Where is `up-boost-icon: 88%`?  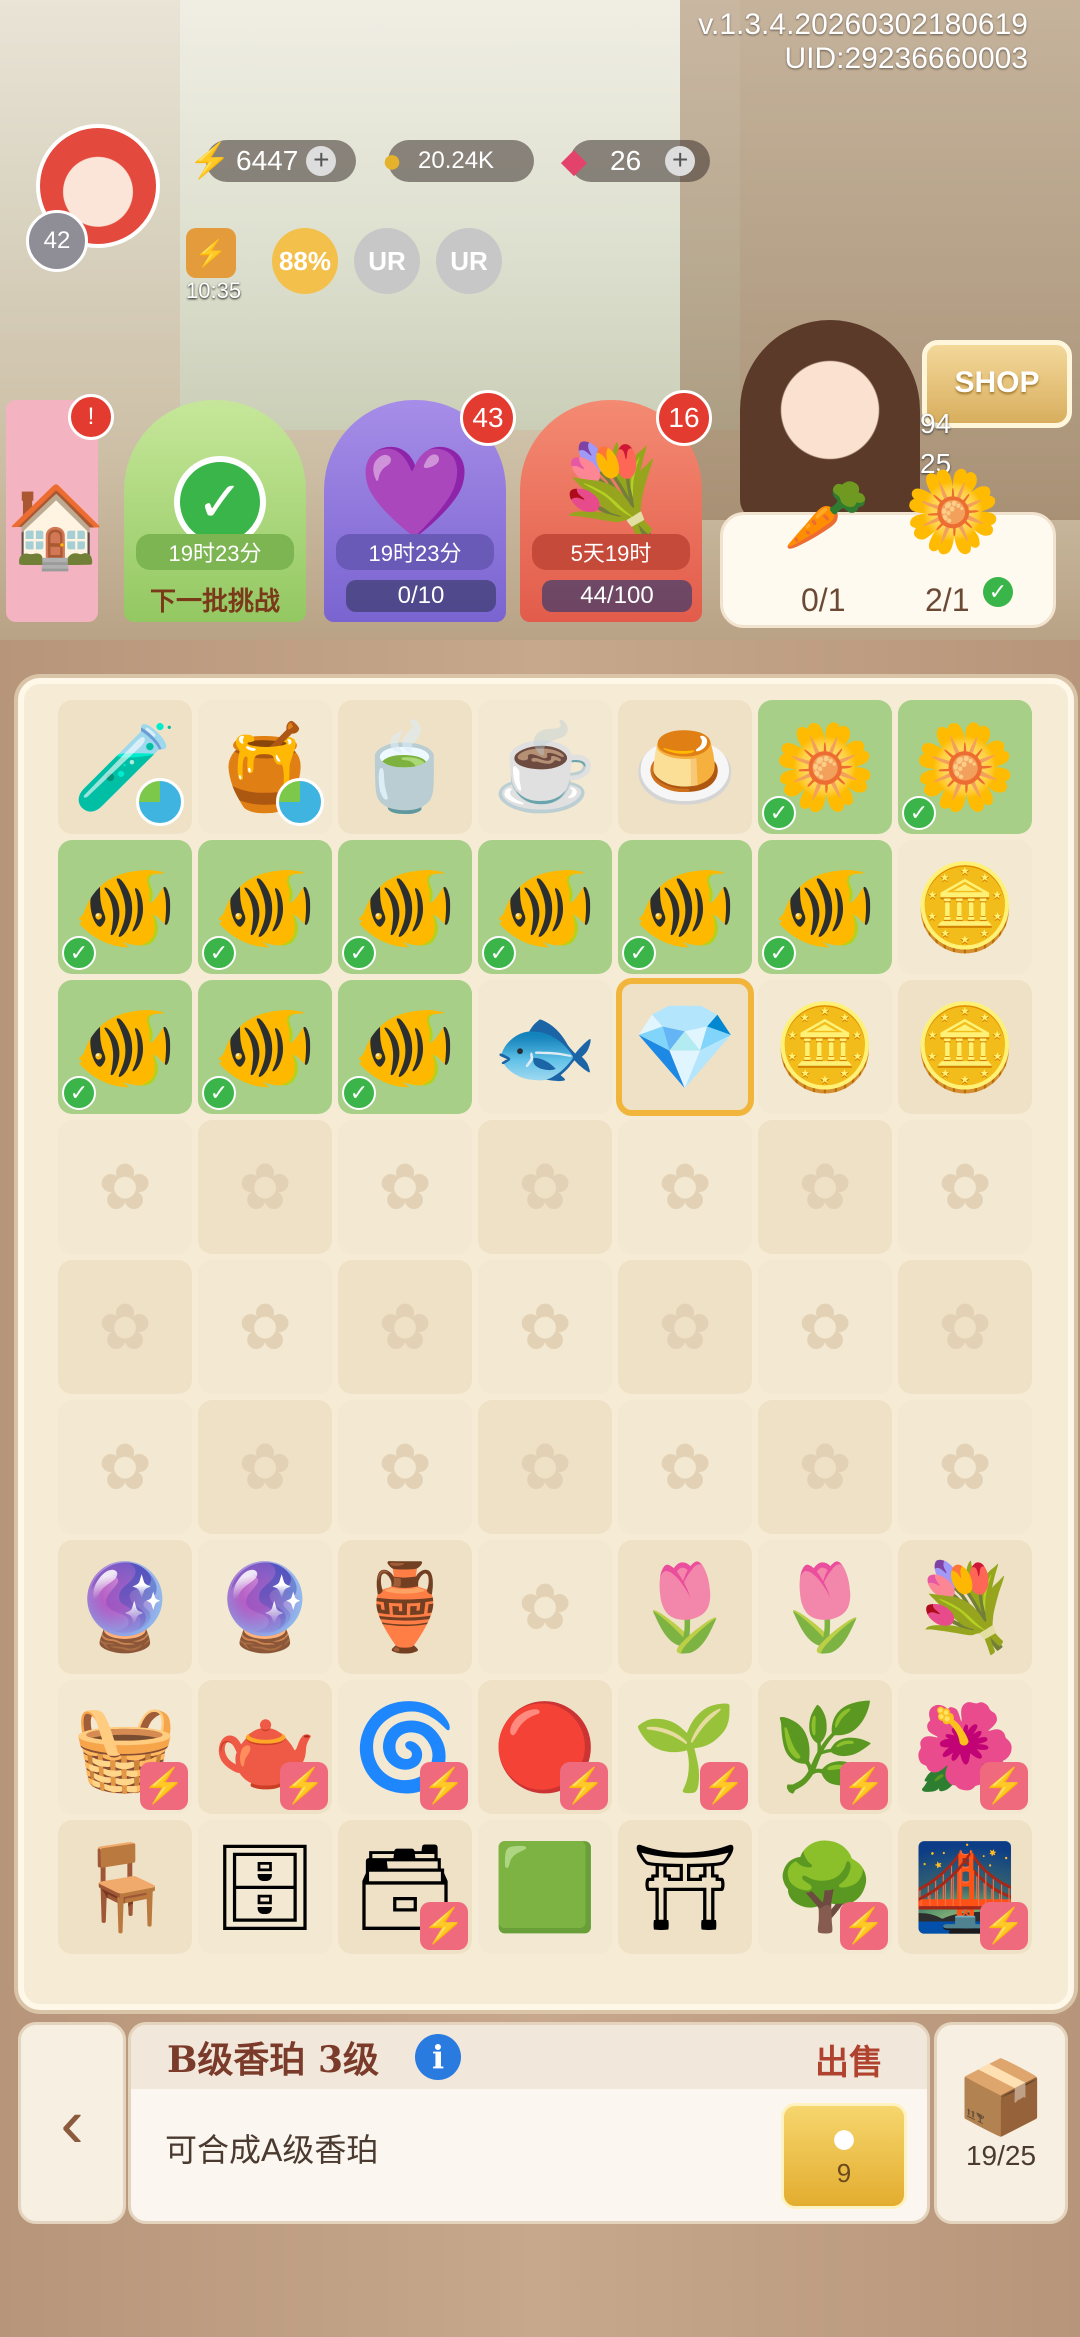 up-boost-icon: 88% is located at coordinates (305, 261).